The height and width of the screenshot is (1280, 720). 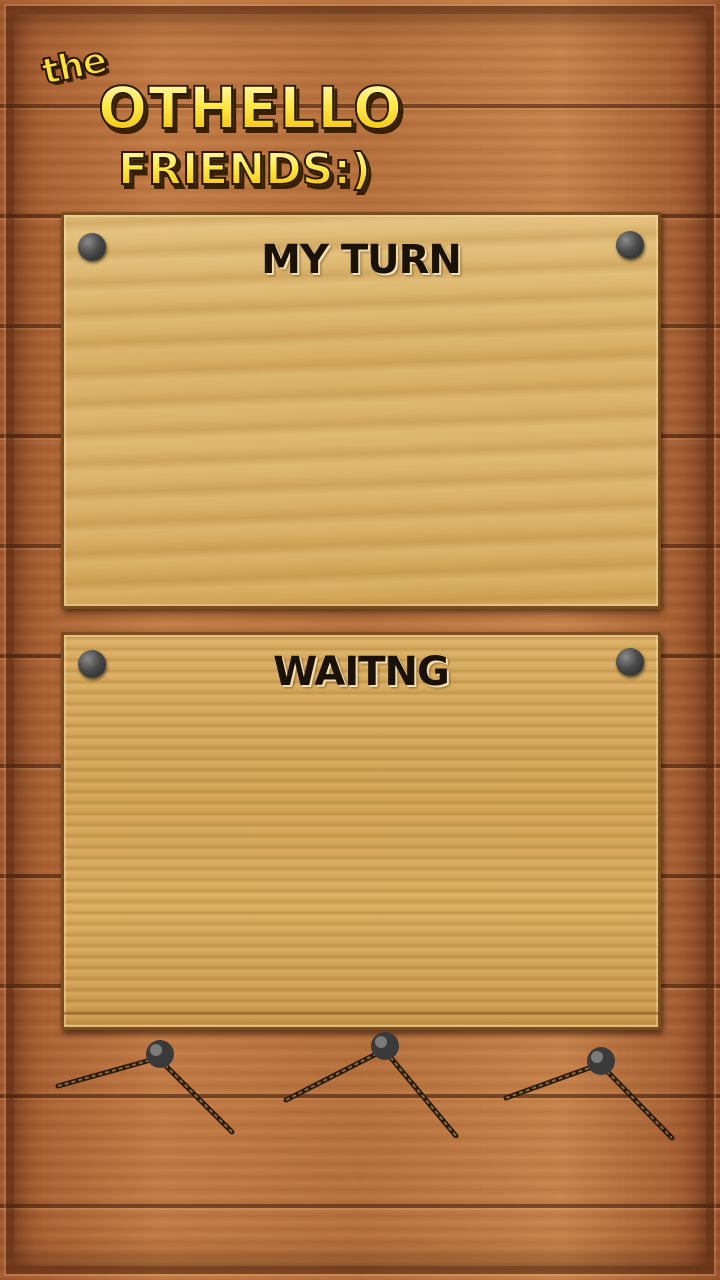 I want to click on game-logo: the OTHELLO FRIENDS:), so click(x=227, y=119).